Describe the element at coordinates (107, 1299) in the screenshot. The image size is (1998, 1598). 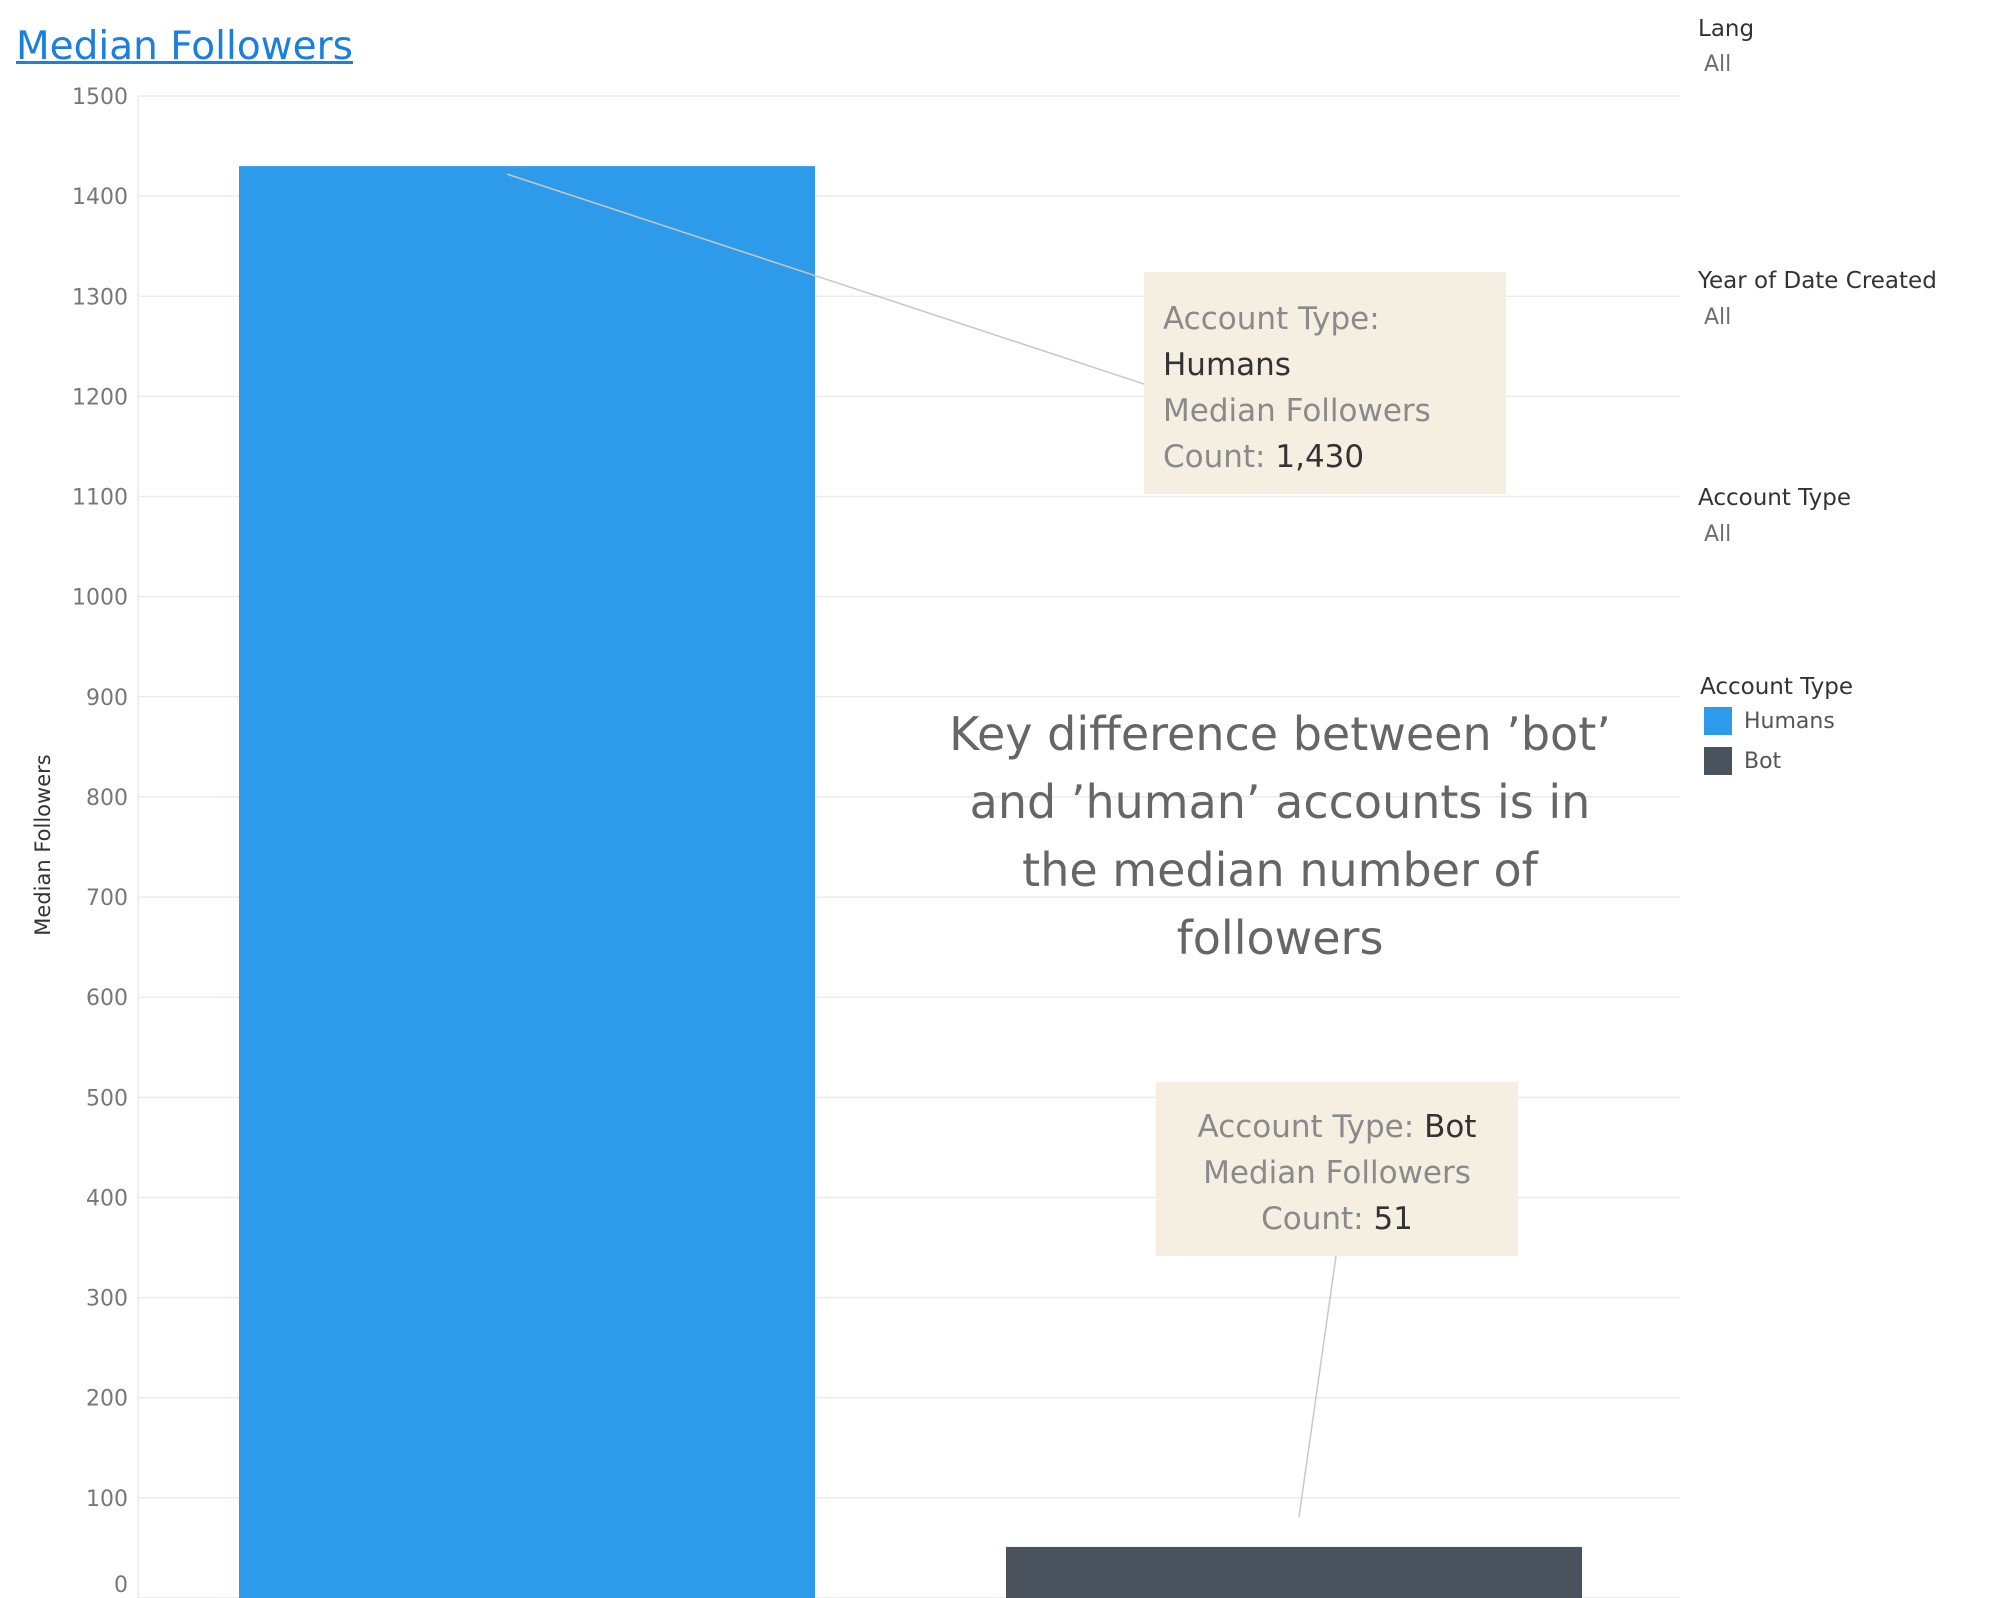
I see `y-tick-label-300: 300` at that location.